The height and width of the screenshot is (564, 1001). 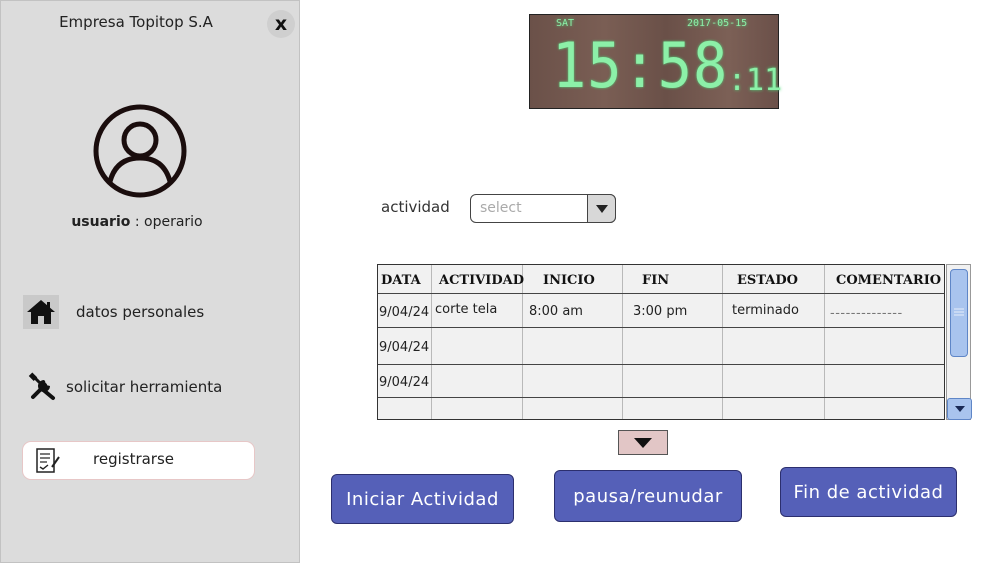 What do you see at coordinates (765, 310) in the screenshot?
I see `table-cell: terminado` at bounding box center [765, 310].